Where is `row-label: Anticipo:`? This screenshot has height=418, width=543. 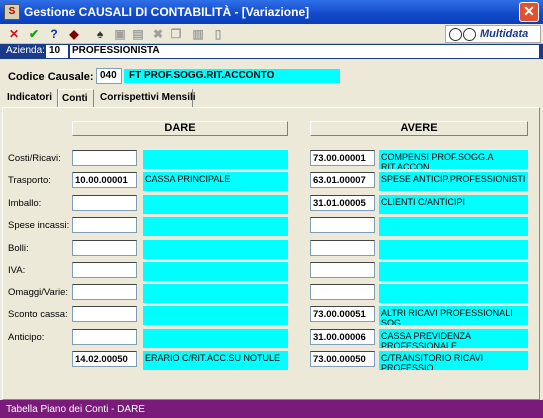
row-label: Anticipo: is located at coordinates (26, 337).